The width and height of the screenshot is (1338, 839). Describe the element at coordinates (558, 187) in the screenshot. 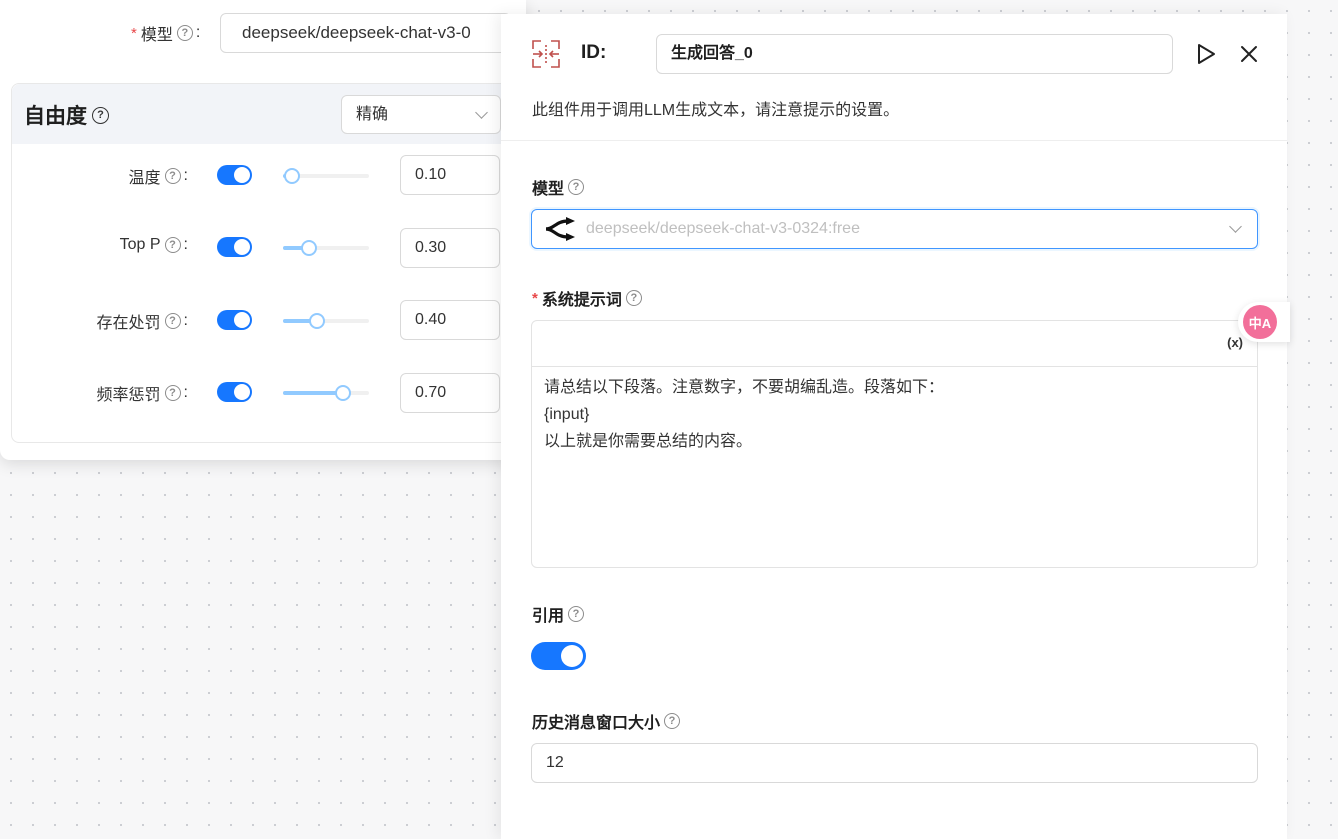

I see `model-section-label: 模型 ?` at that location.